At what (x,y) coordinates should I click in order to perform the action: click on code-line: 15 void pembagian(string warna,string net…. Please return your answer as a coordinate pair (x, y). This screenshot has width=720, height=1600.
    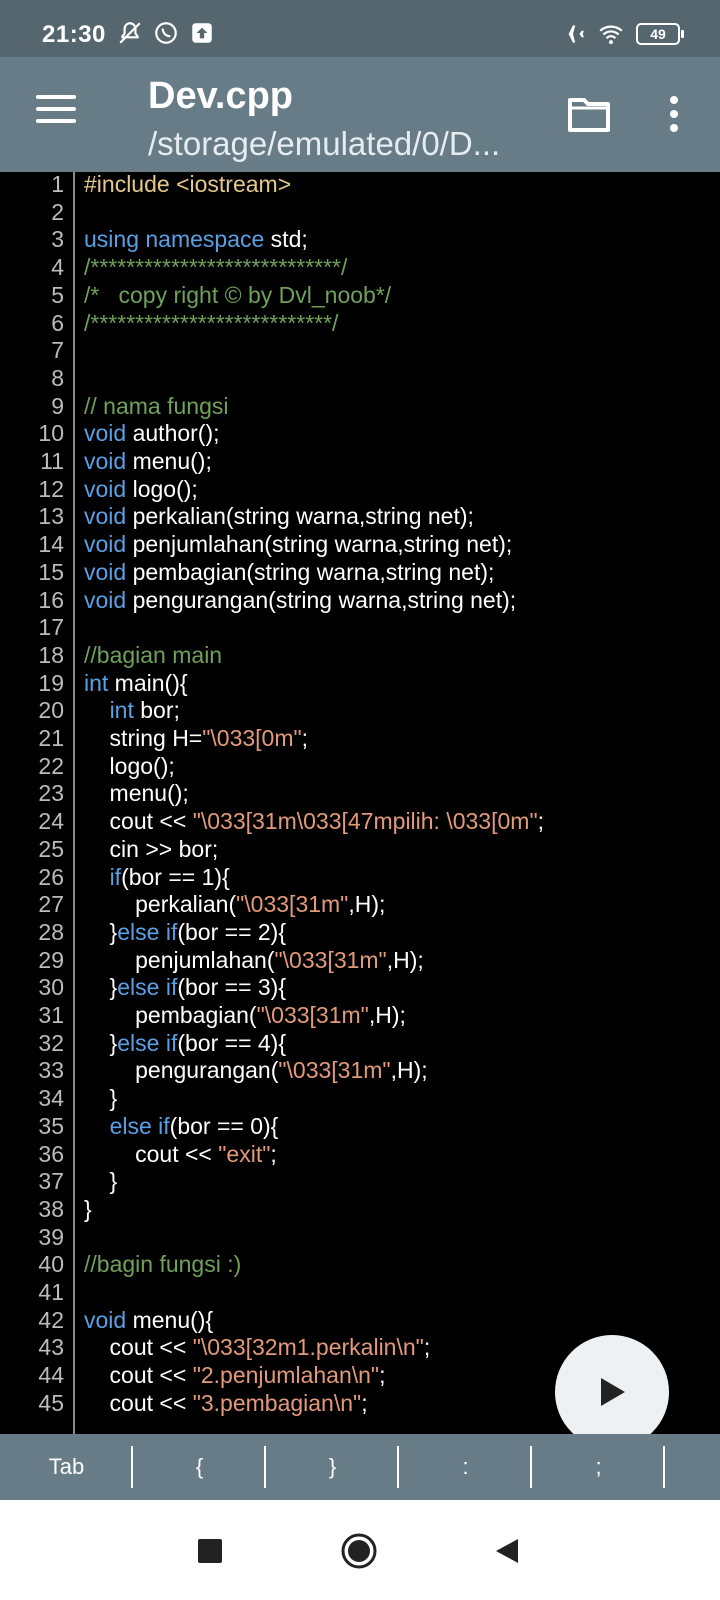
    Looking at the image, I should click on (360, 572).